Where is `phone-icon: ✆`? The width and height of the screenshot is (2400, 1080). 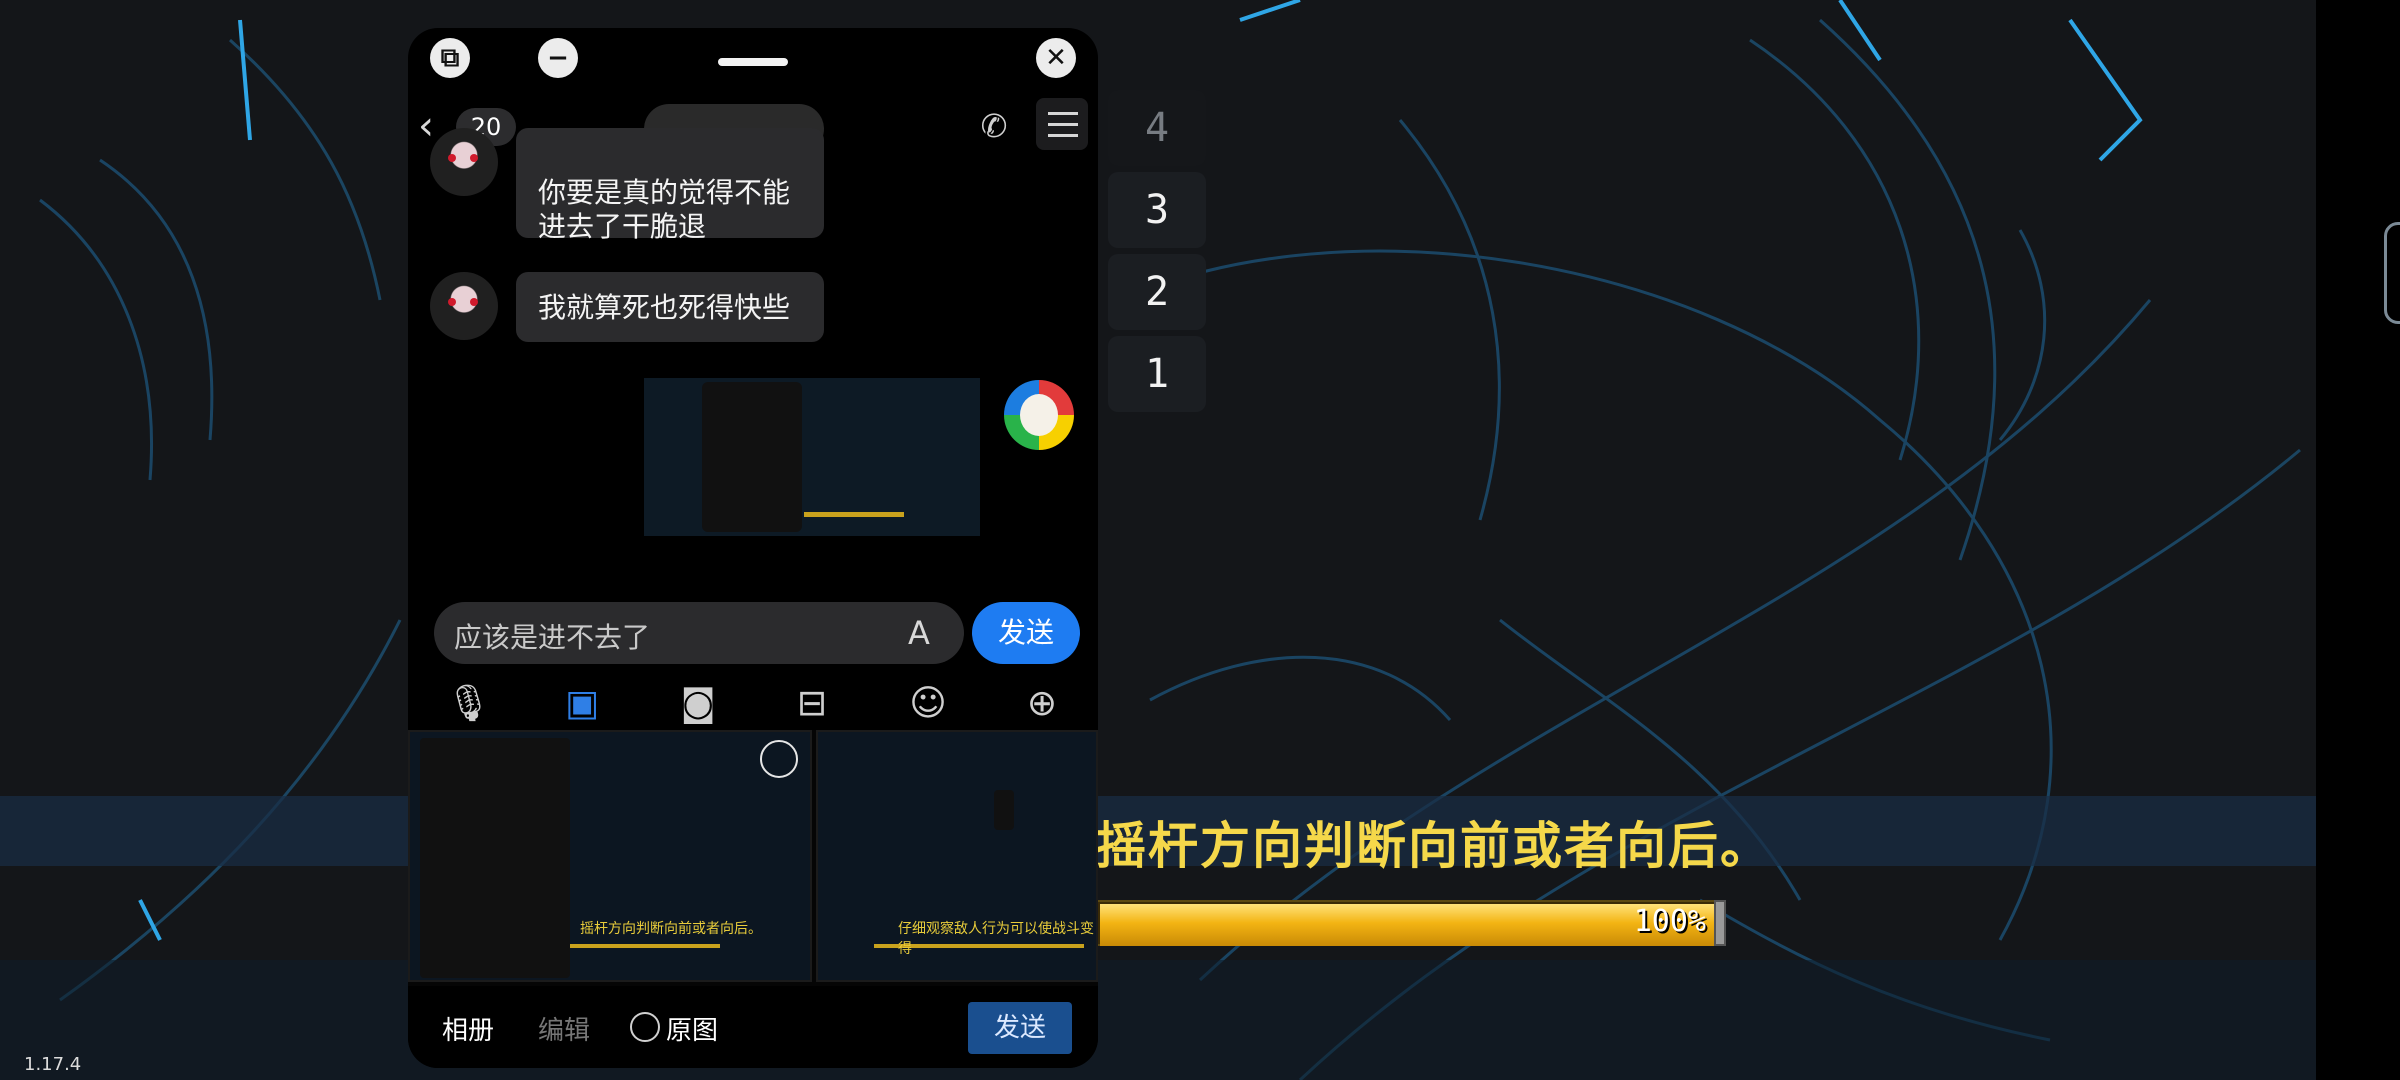
phone-icon: ✆ is located at coordinates (994, 126).